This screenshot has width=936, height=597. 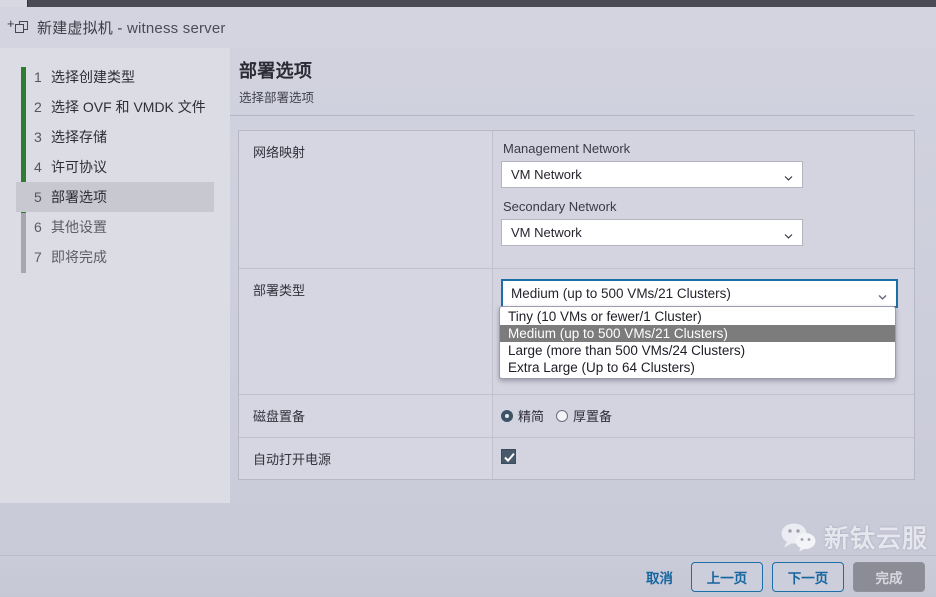 I want to click on step-number: 7, so click(x=38, y=257).